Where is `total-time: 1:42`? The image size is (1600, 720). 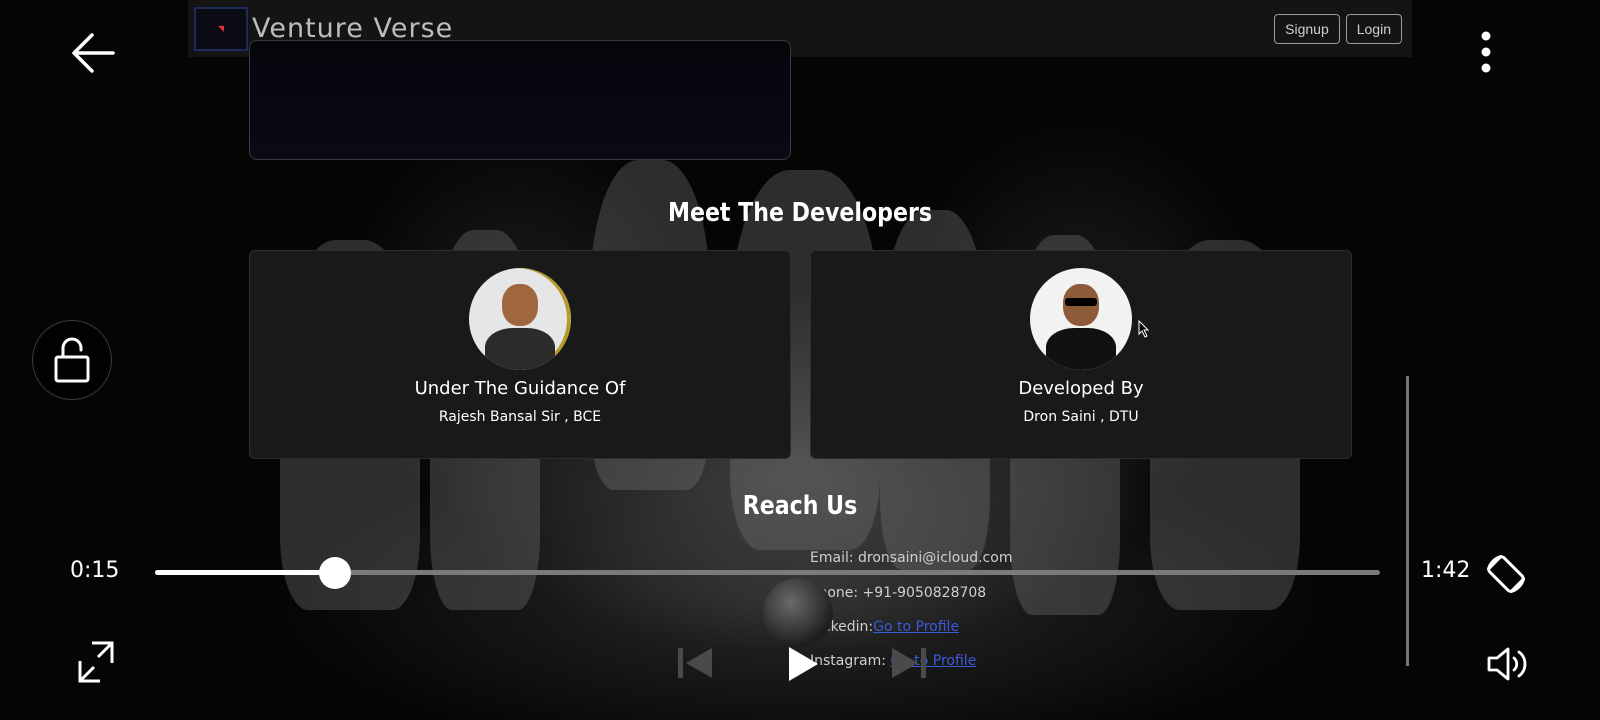 total-time: 1:42 is located at coordinates (1446, 570).